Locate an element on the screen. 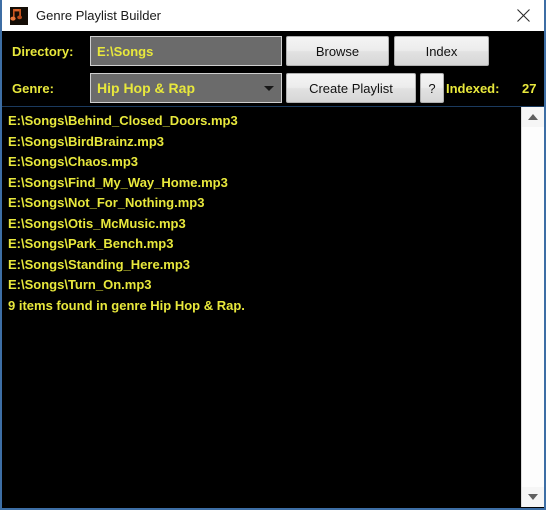  close-button is located at coordinates (522, 15).